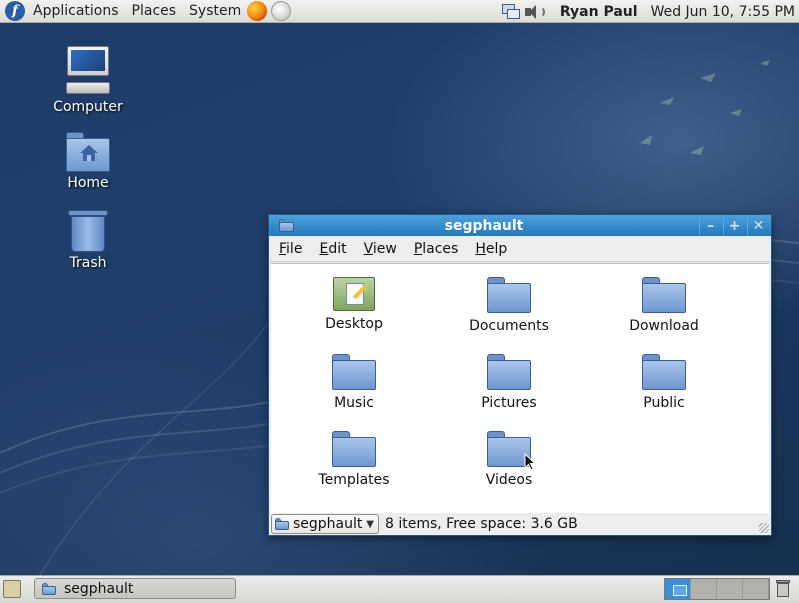  What do you see at coordinates (15, 11) in the screenshot?
I see `fedora-logo-icon: f` at bounding box center [15, 11].